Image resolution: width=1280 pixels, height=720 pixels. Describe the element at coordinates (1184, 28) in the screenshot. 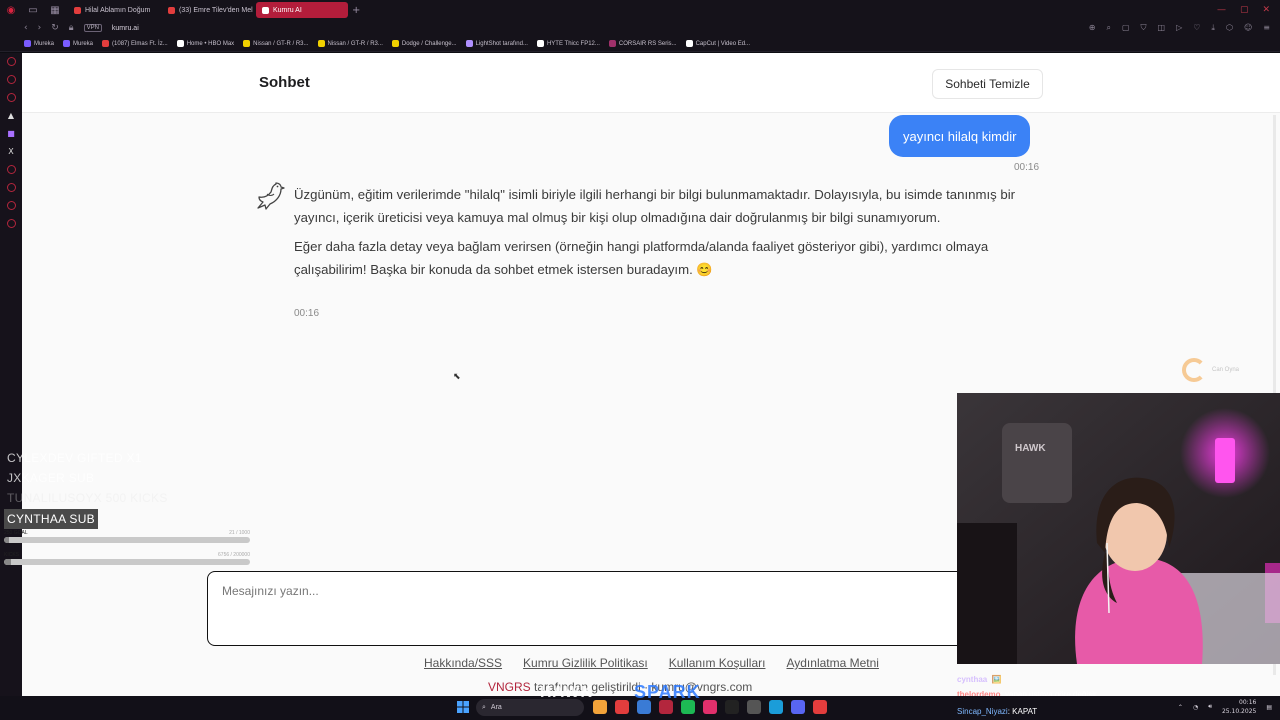

I see `address-bar-actions: ⊕ ⌕ ▢ ⛉ ◫ ▷ ♡ ⤓ ⬡ ☺ ≡` at that location.